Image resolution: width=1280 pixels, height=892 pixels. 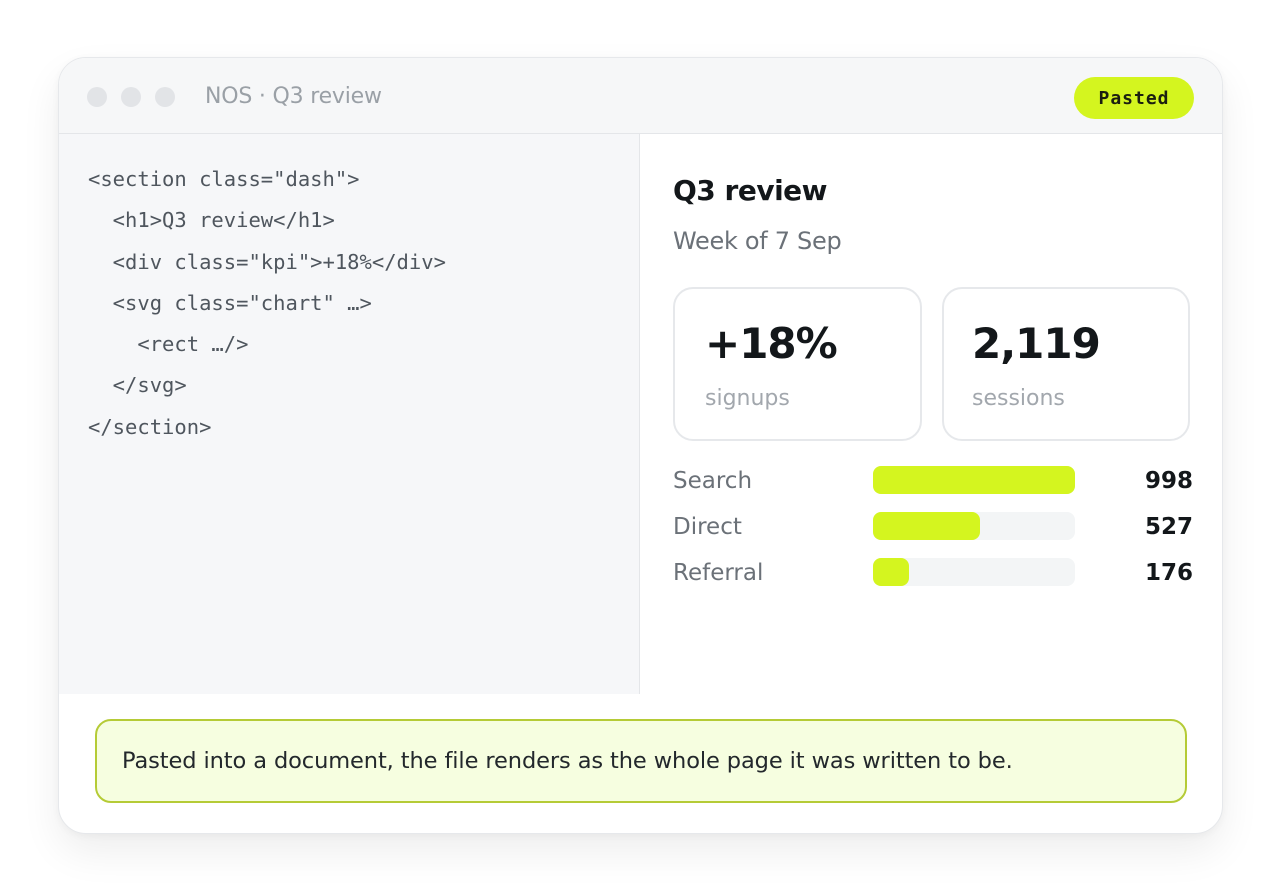 I want to click on bar-value: 998, so click(x=1168, y=481).